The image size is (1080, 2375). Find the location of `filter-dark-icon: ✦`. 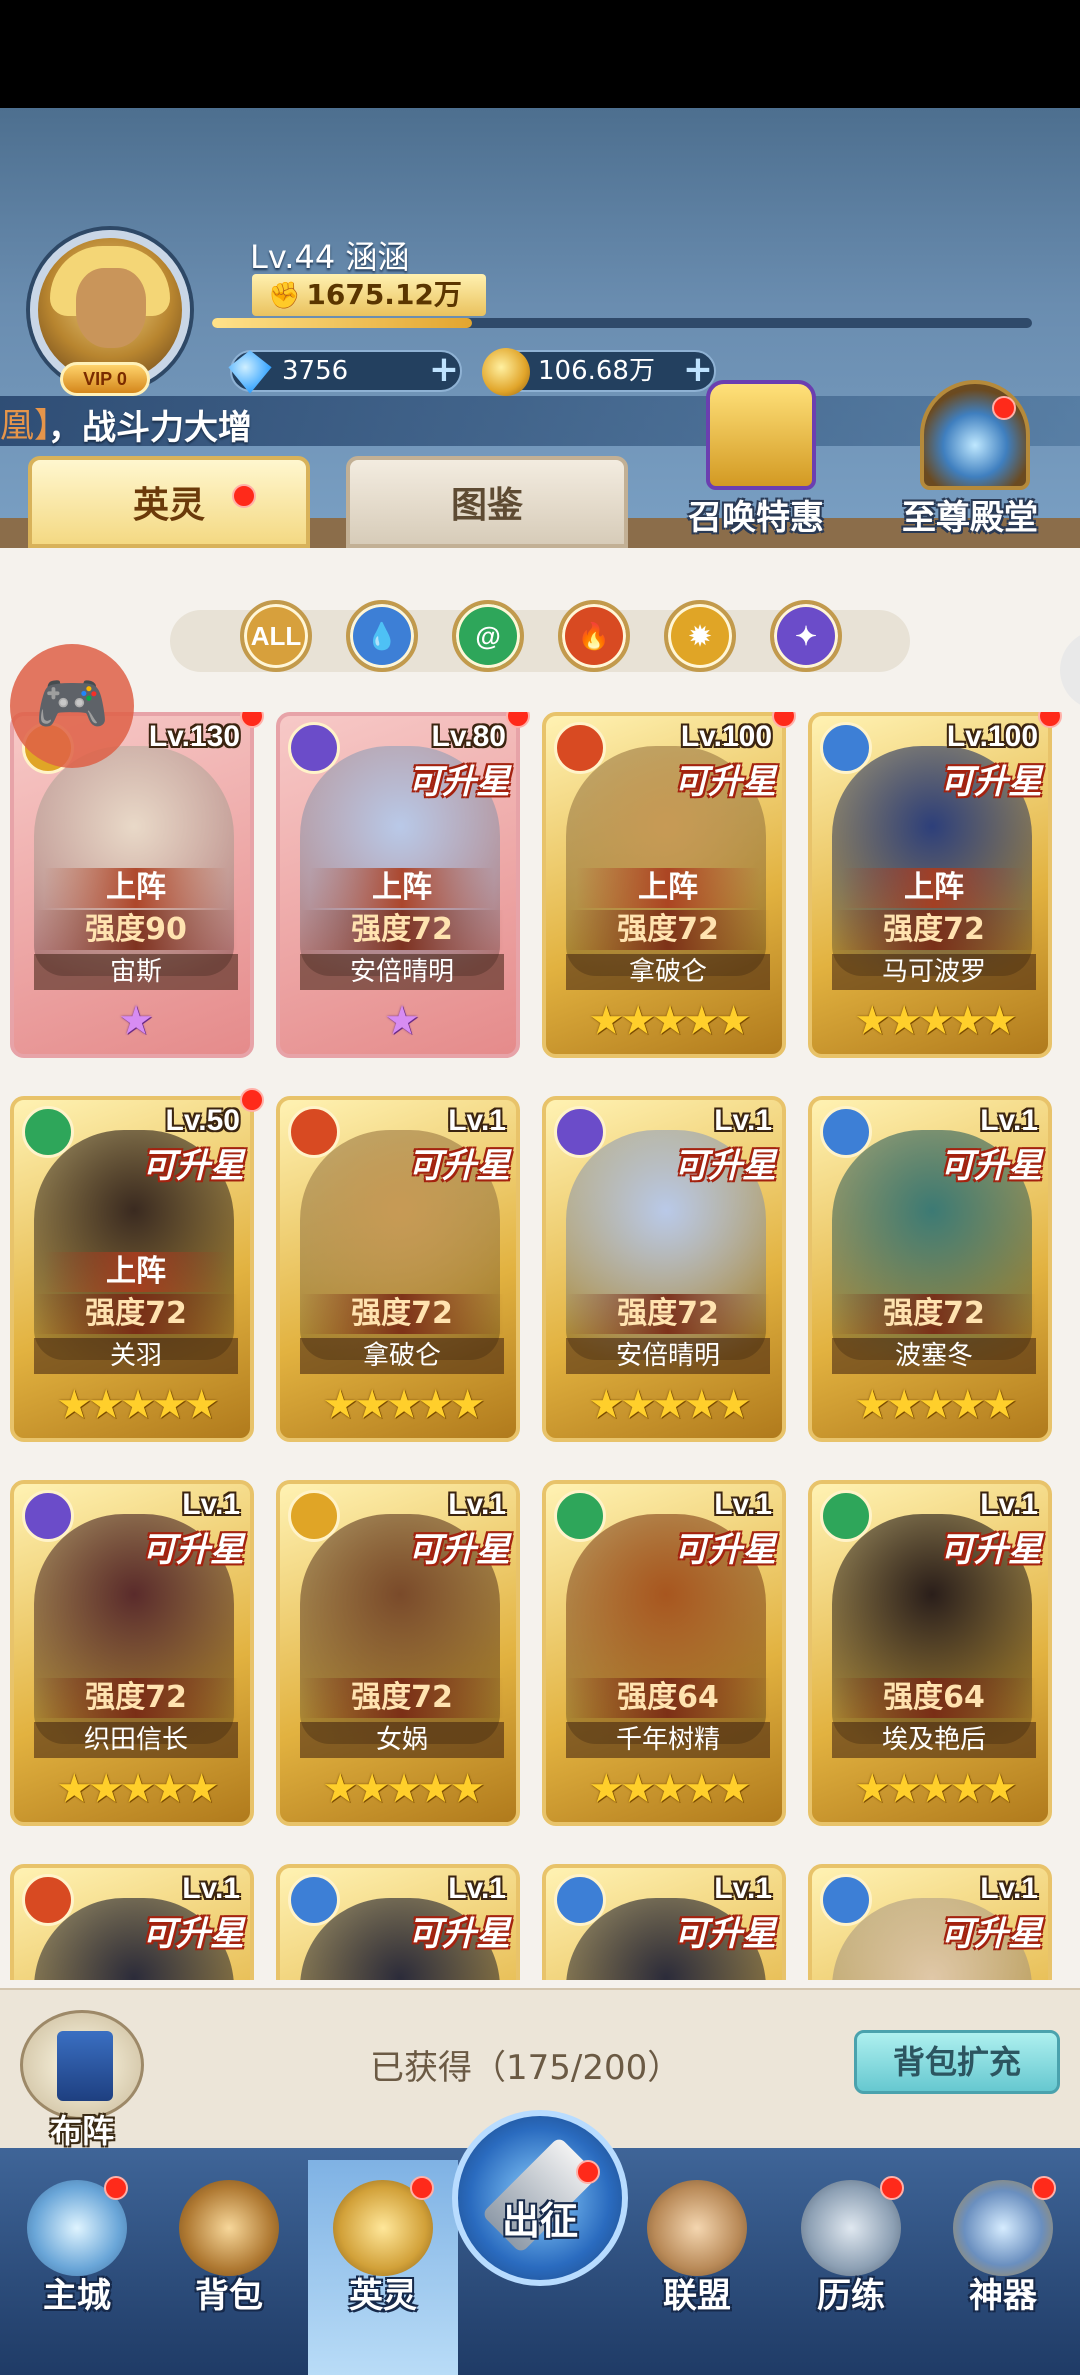

filter-dark-icon: ✦ is located at coordinates (806, 636).